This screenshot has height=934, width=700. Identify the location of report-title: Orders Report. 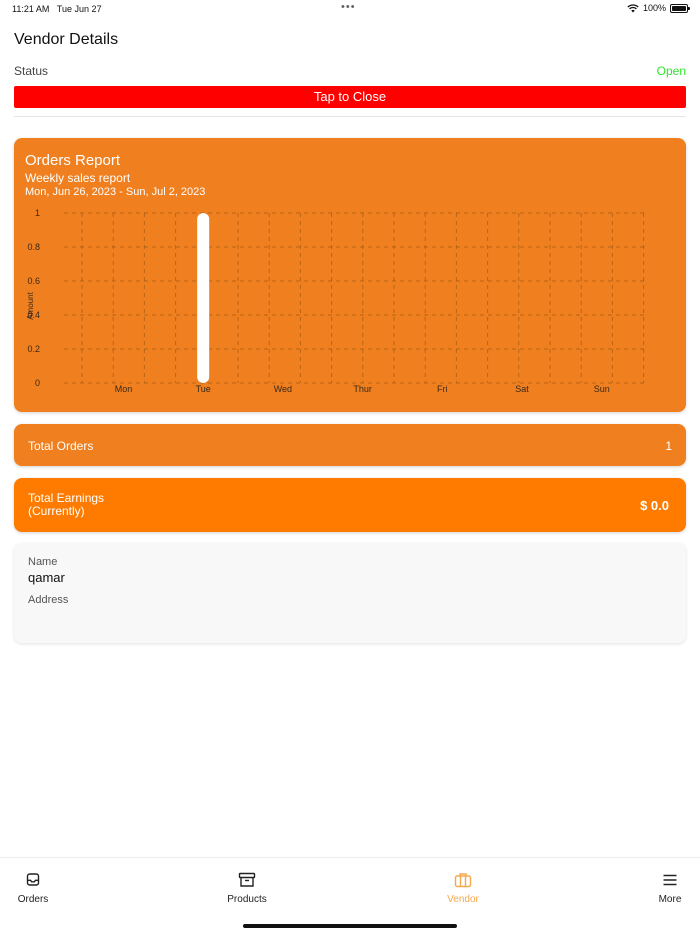
(73, 160).